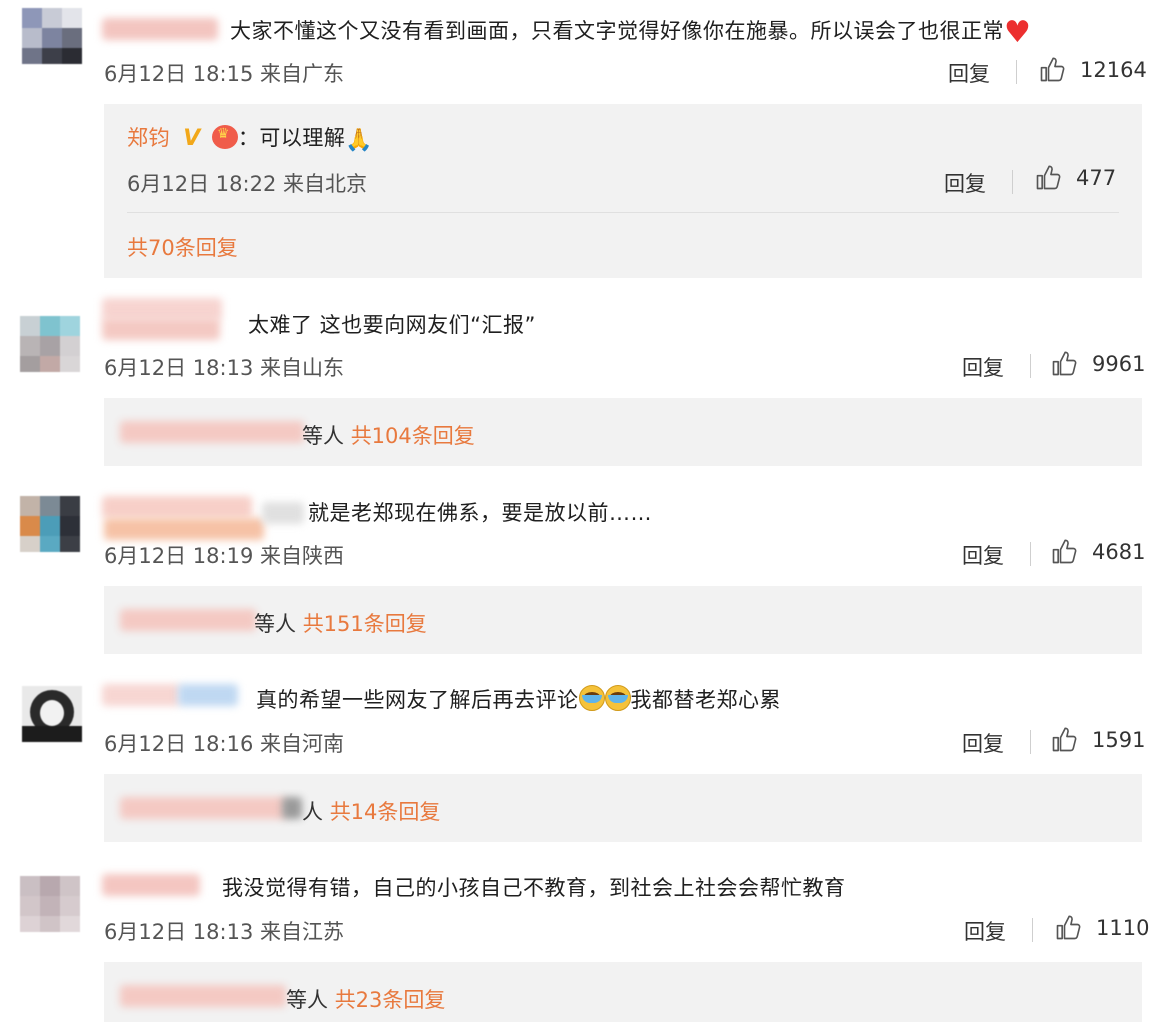  I want to click on like-count: 1591, so click(1119, 740).